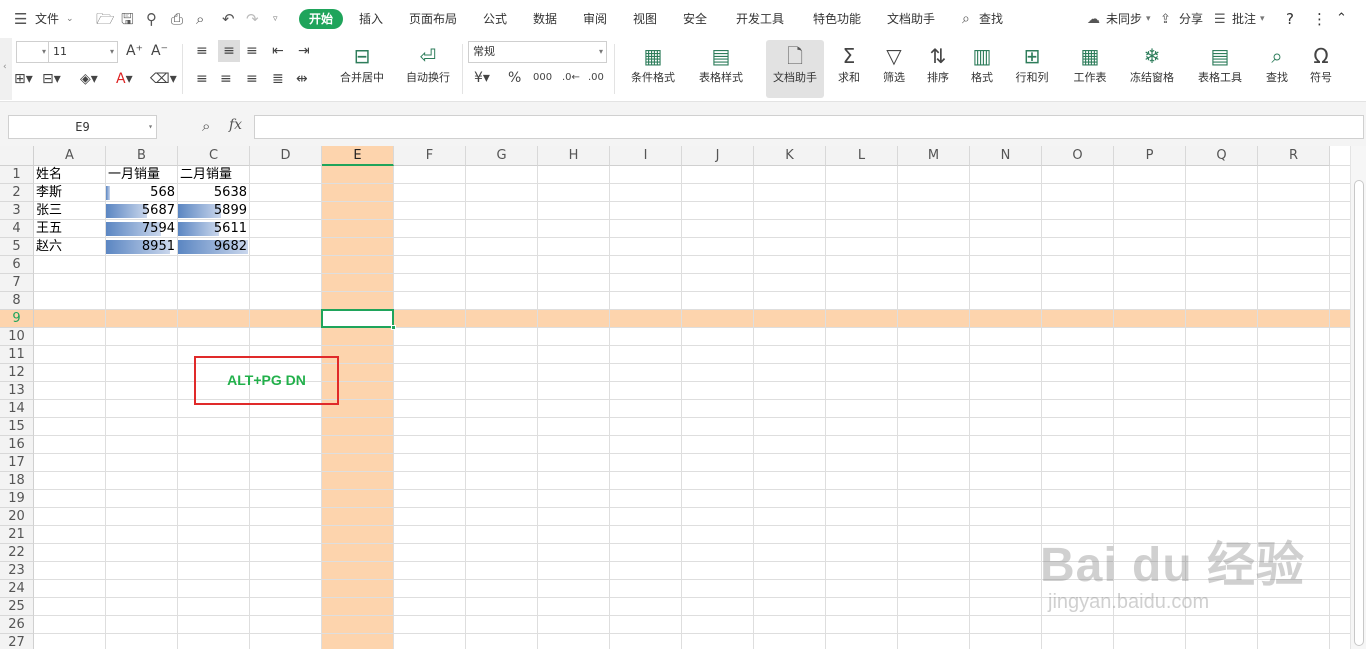 This screenshot has width=1366, height=649. I want to click on decrease-decimal-icon: .00, so click(596, 78).